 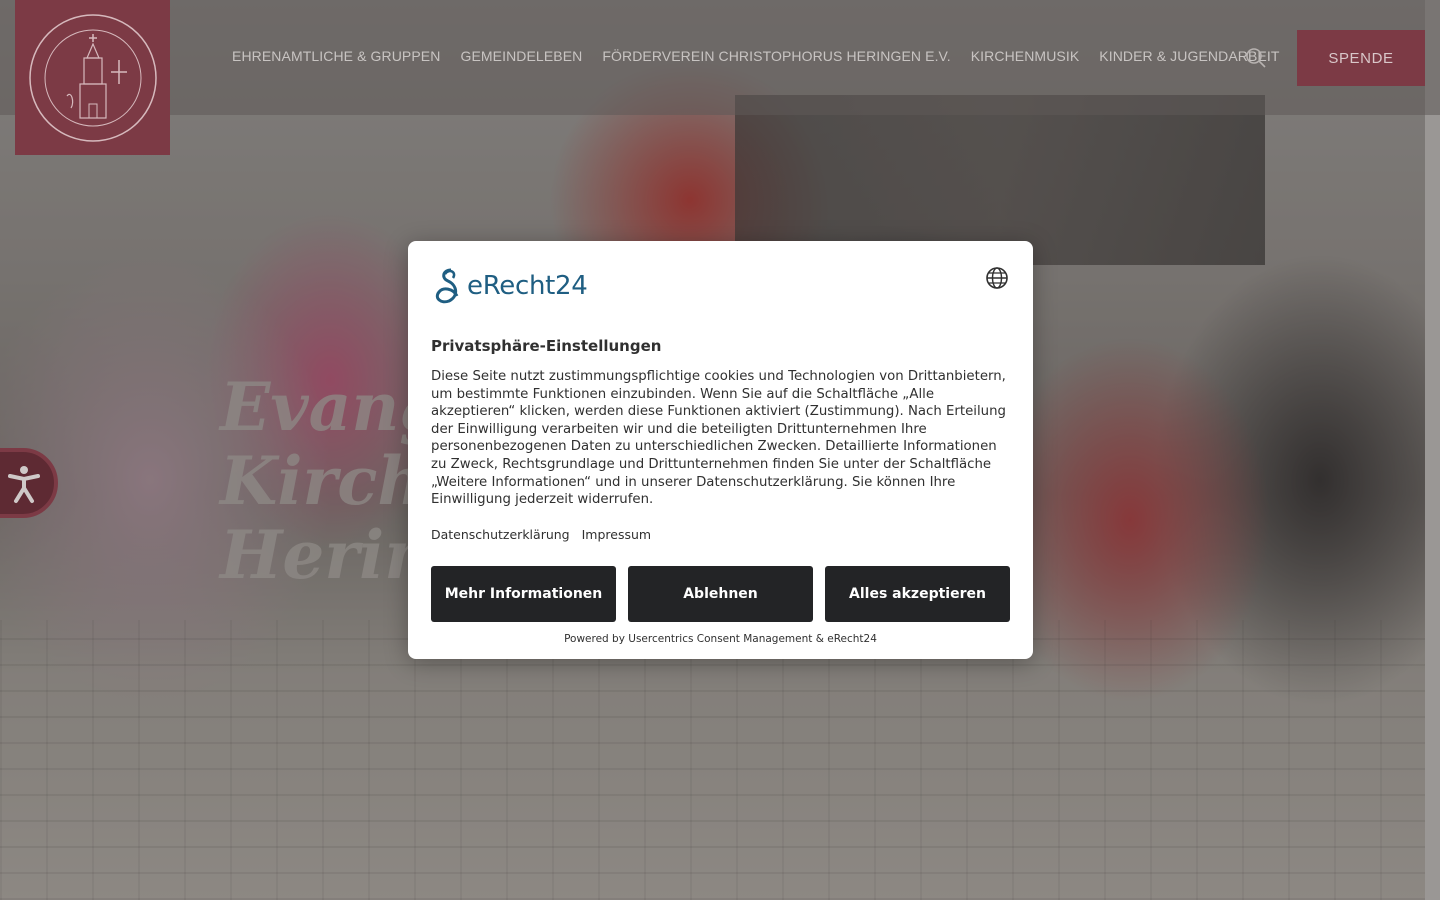 I want to click on nav-item-foerderverein: FÖRDERVEREIN CHRISTOPHORUS HERINGEN E.V., so click(x=776, y=56).